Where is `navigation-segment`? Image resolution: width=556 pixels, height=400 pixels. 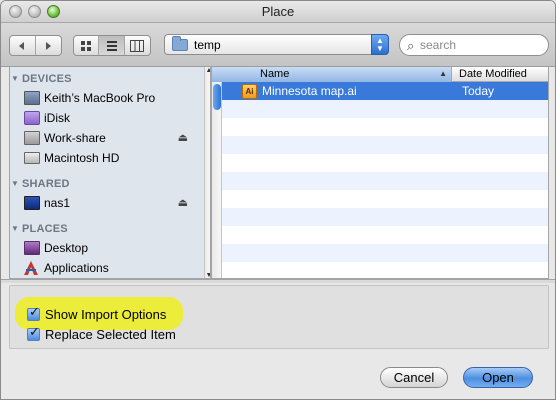 navigation-segment is located at coordinates (35, 45).